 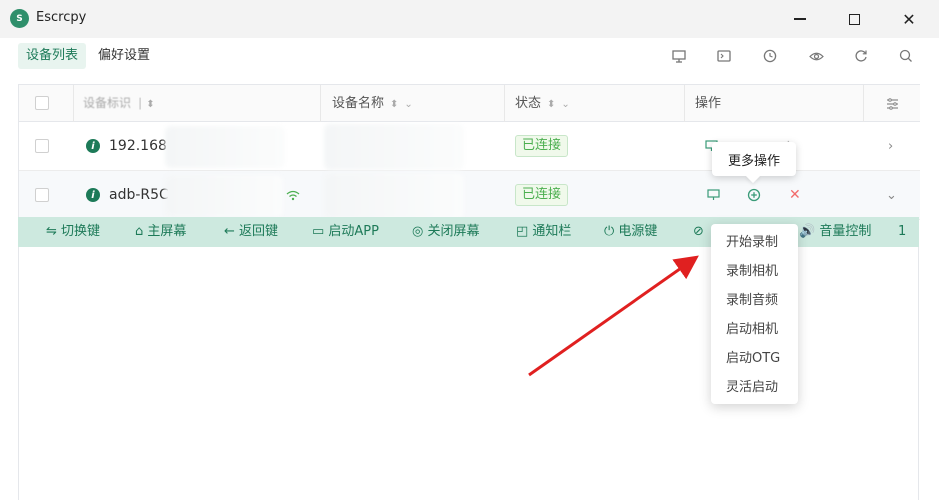 I want to click on device-id: 192.168, so click(x=138, y=146).